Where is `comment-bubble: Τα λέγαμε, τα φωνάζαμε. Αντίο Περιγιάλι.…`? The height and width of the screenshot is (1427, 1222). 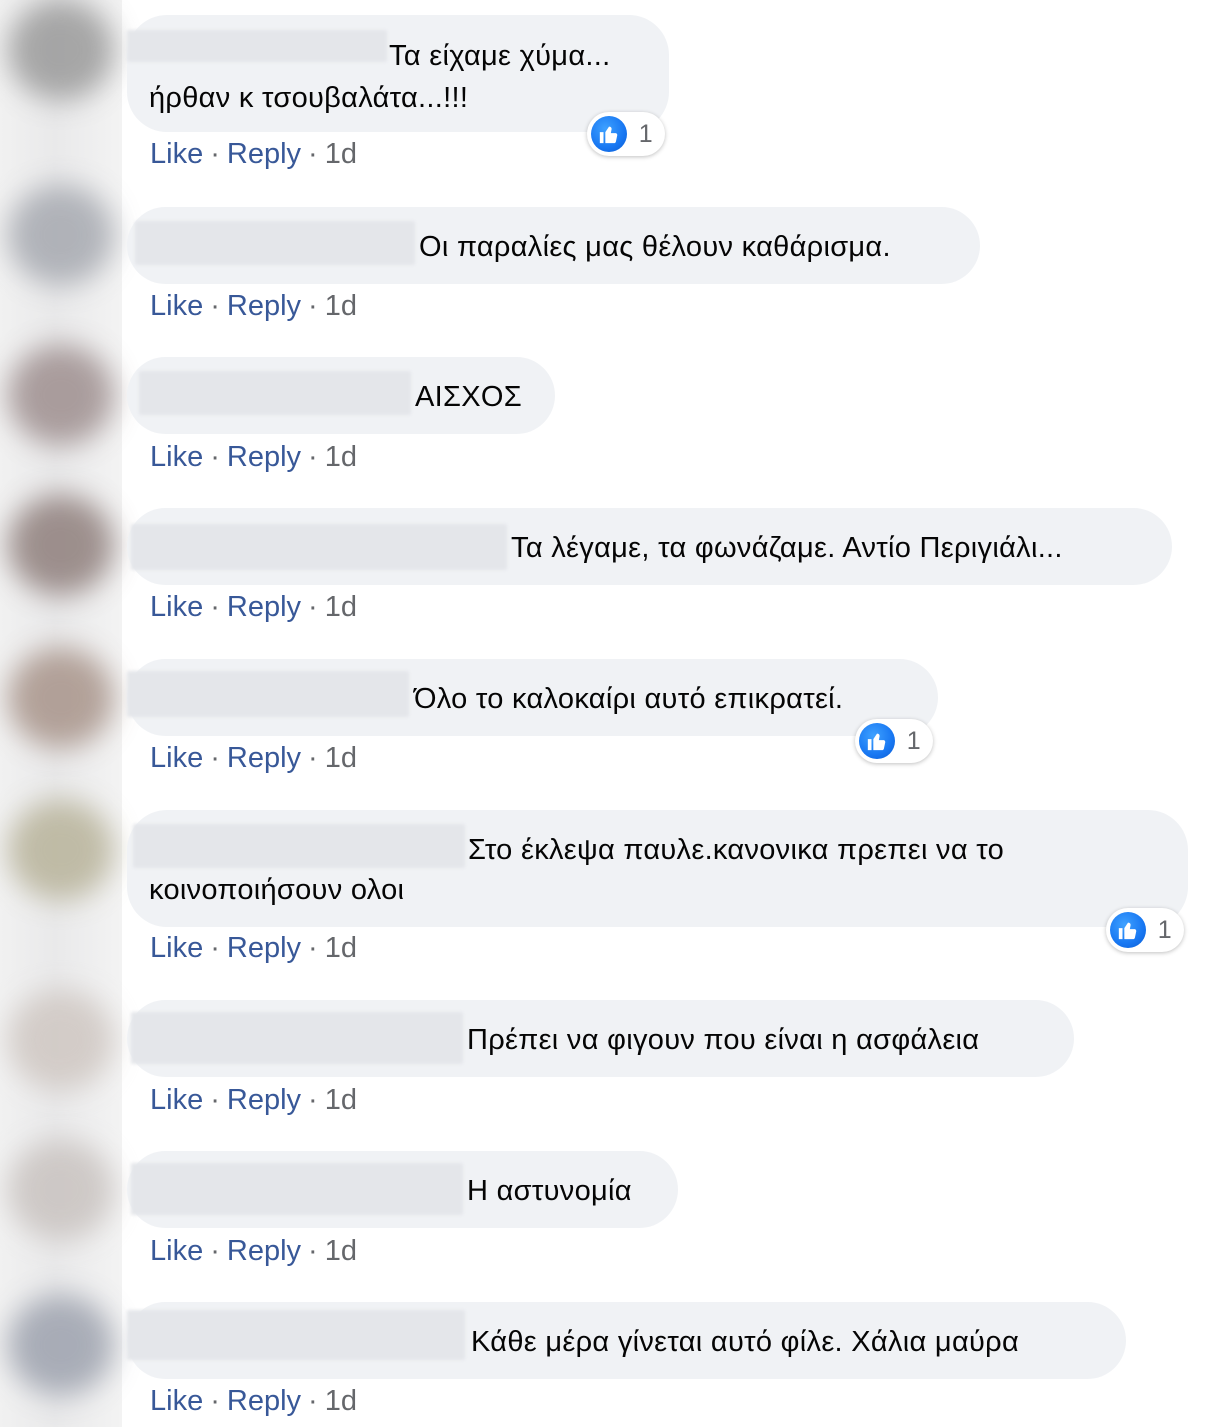
comment-bubble: Τα λέγαμε, τα φωνάζαμε. Αντίο Περιγιάλι.… is located at coordinates (649, 546).